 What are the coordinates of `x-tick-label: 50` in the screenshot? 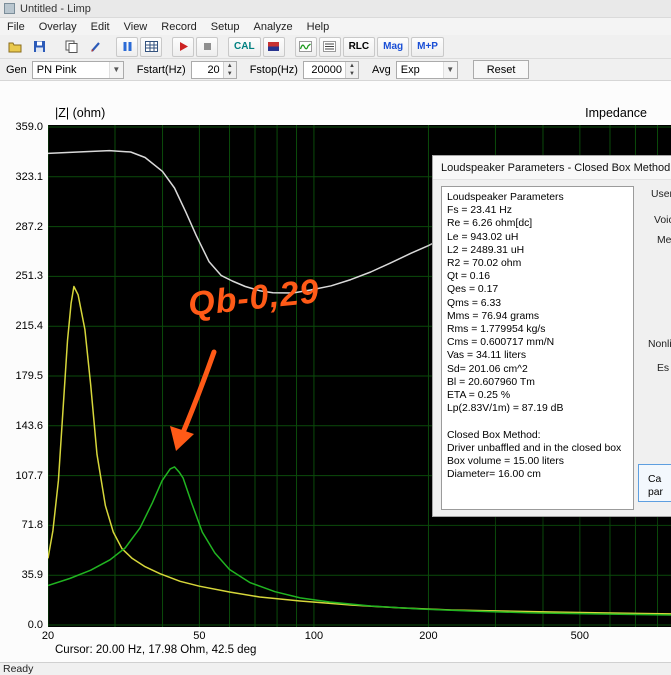 It's located at (199, 636).